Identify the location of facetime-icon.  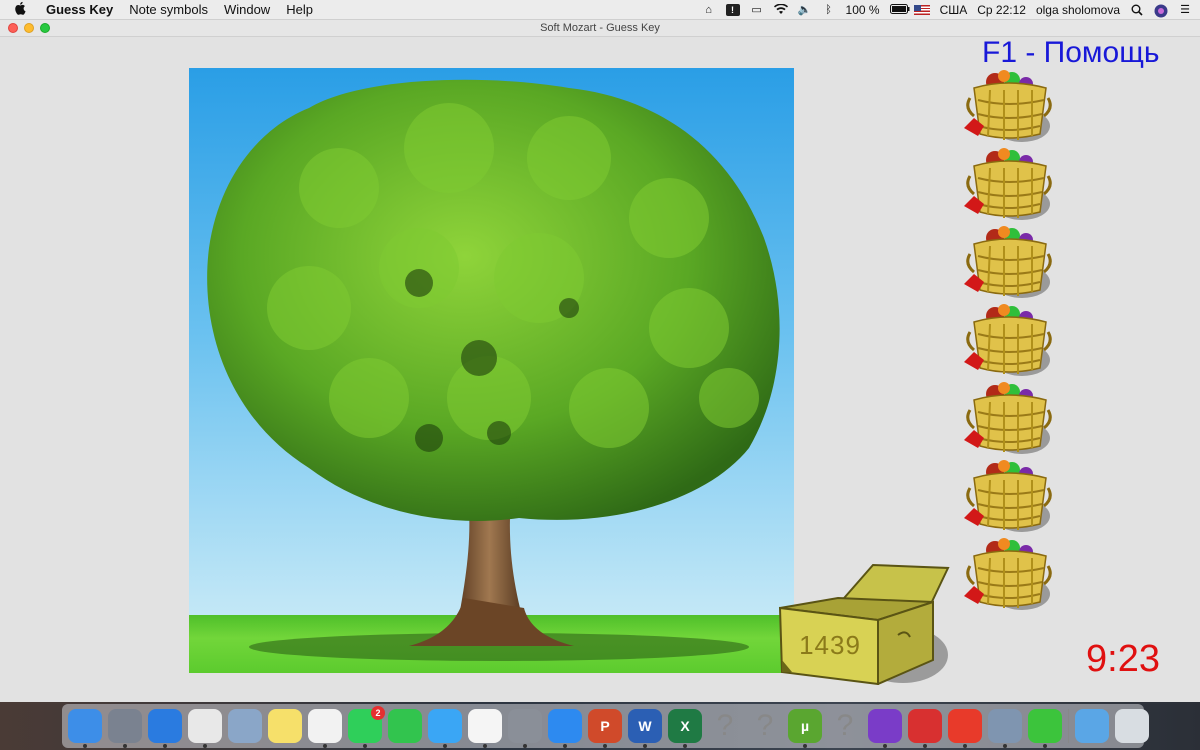
(405, 726).